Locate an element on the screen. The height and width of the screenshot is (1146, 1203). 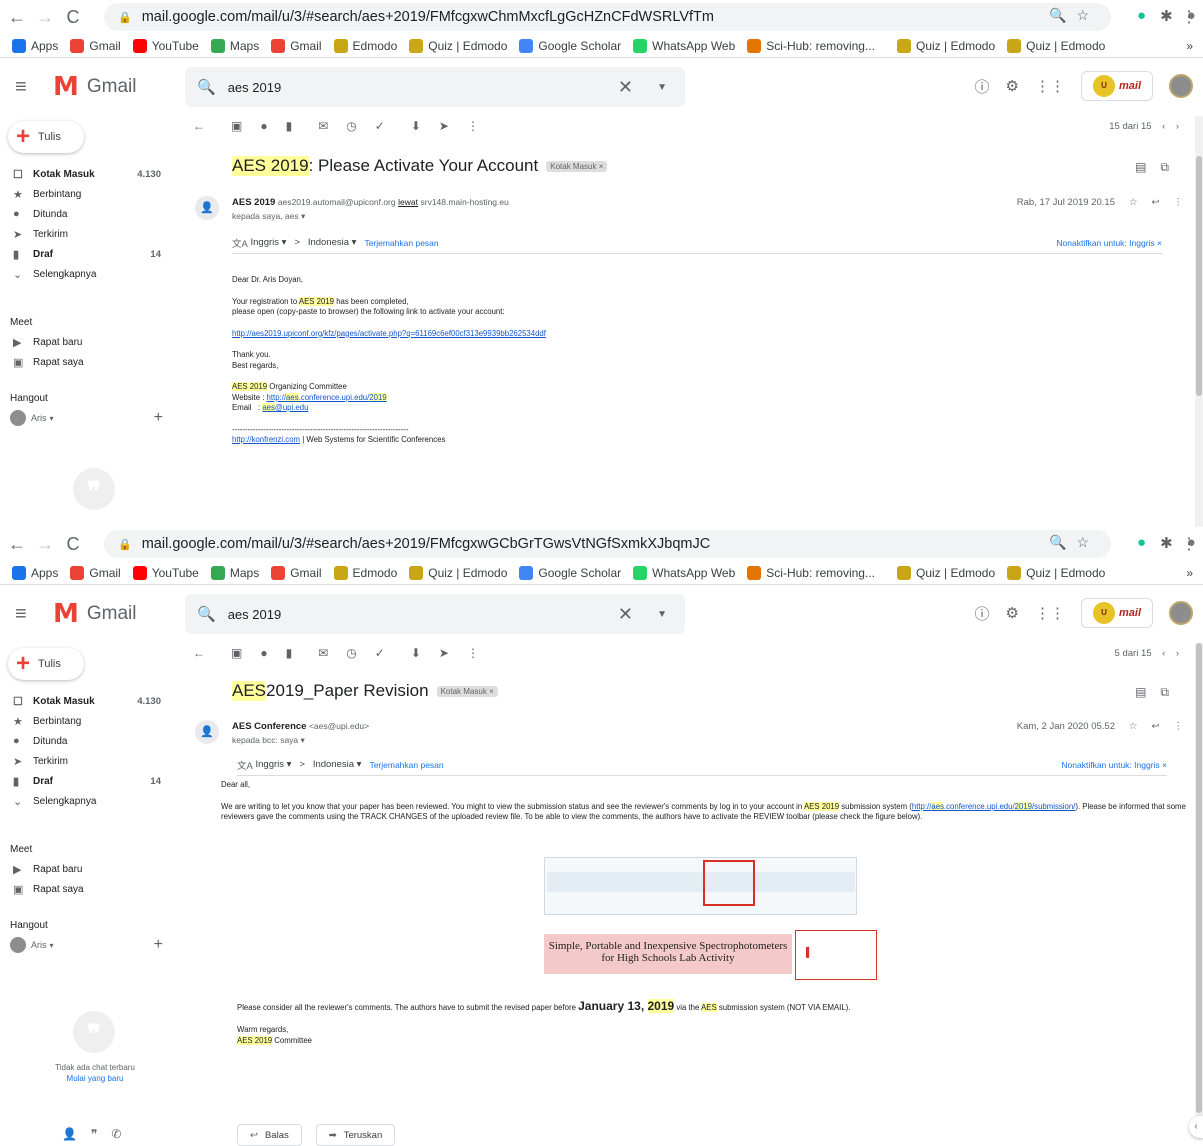
archive-icon: ▣ is located at coordinates (236, 653).